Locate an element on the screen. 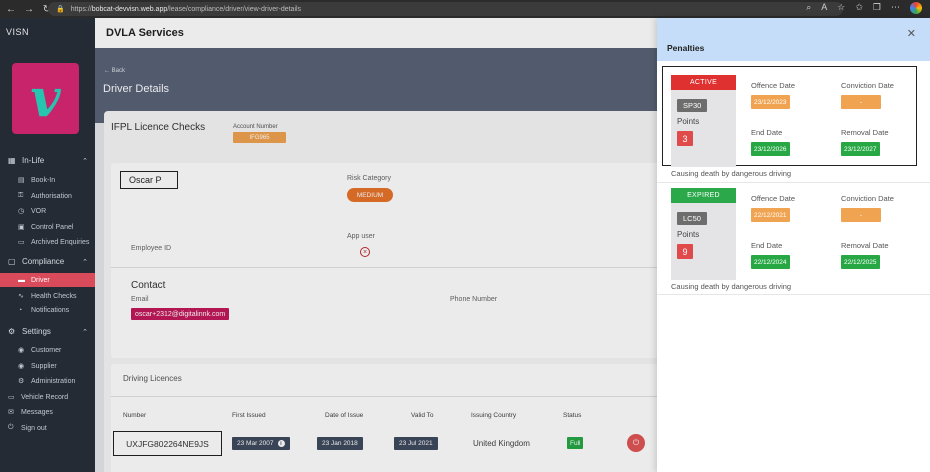 The width and height of the screenshot is (930, 472). sidebar-item-archived-enquiries: ▭ Archived Enquiries is located at coordinates (54, 242).